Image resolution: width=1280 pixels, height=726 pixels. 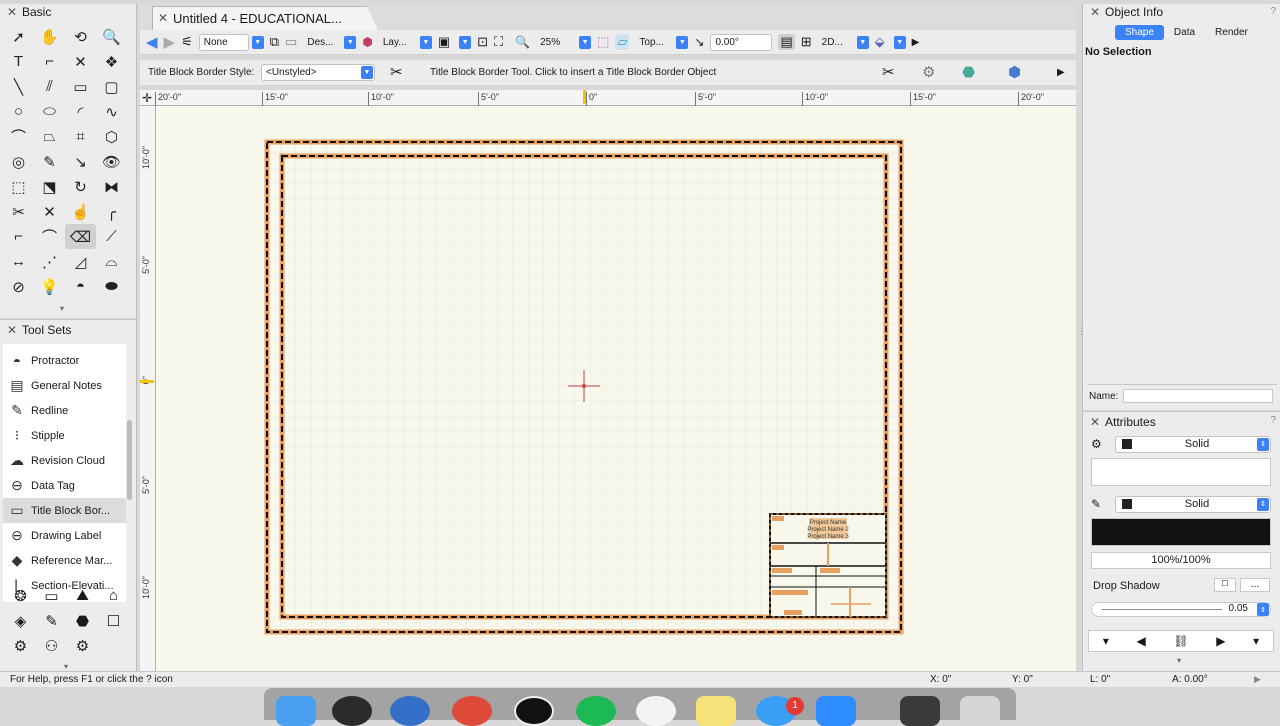 What do you see at coordinates (147, 98) in the screenshot?
I see `ruler-origin-icon: ✛` at bounding box center [147, 98].